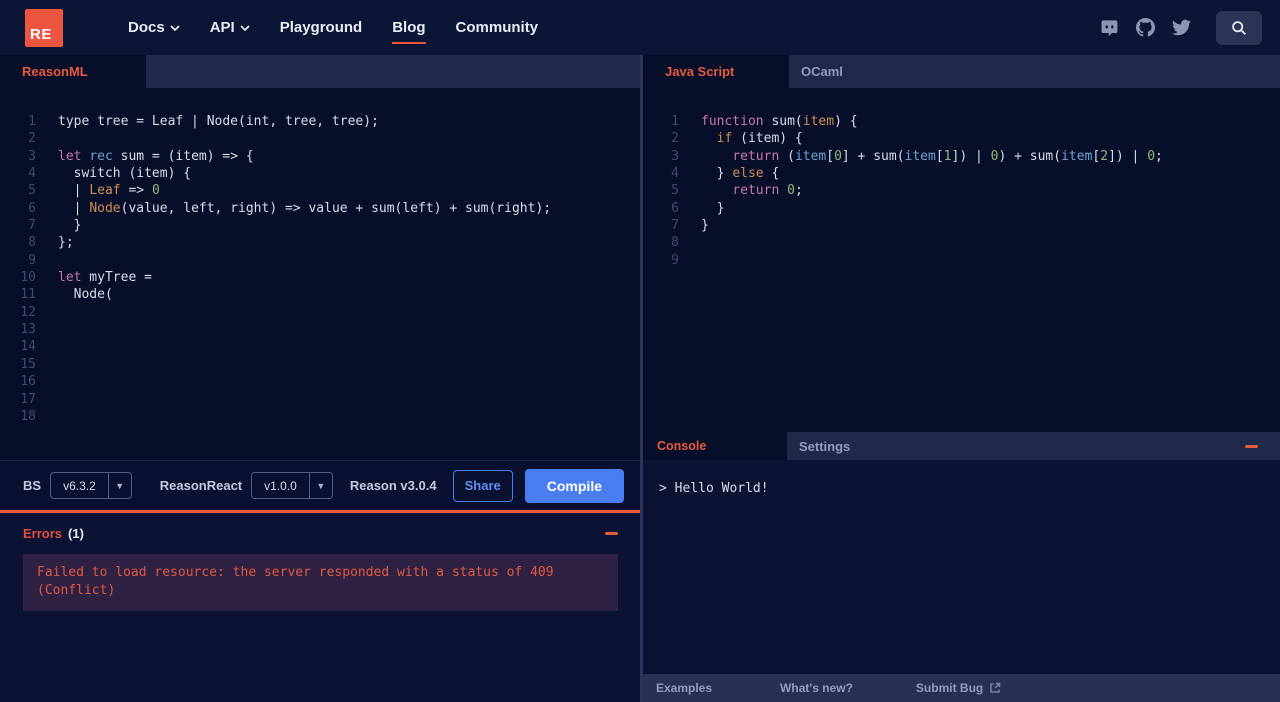  Describe the element at coordinates (146, 27) in the screenshot. I see `nav-label: Docs` at that location.